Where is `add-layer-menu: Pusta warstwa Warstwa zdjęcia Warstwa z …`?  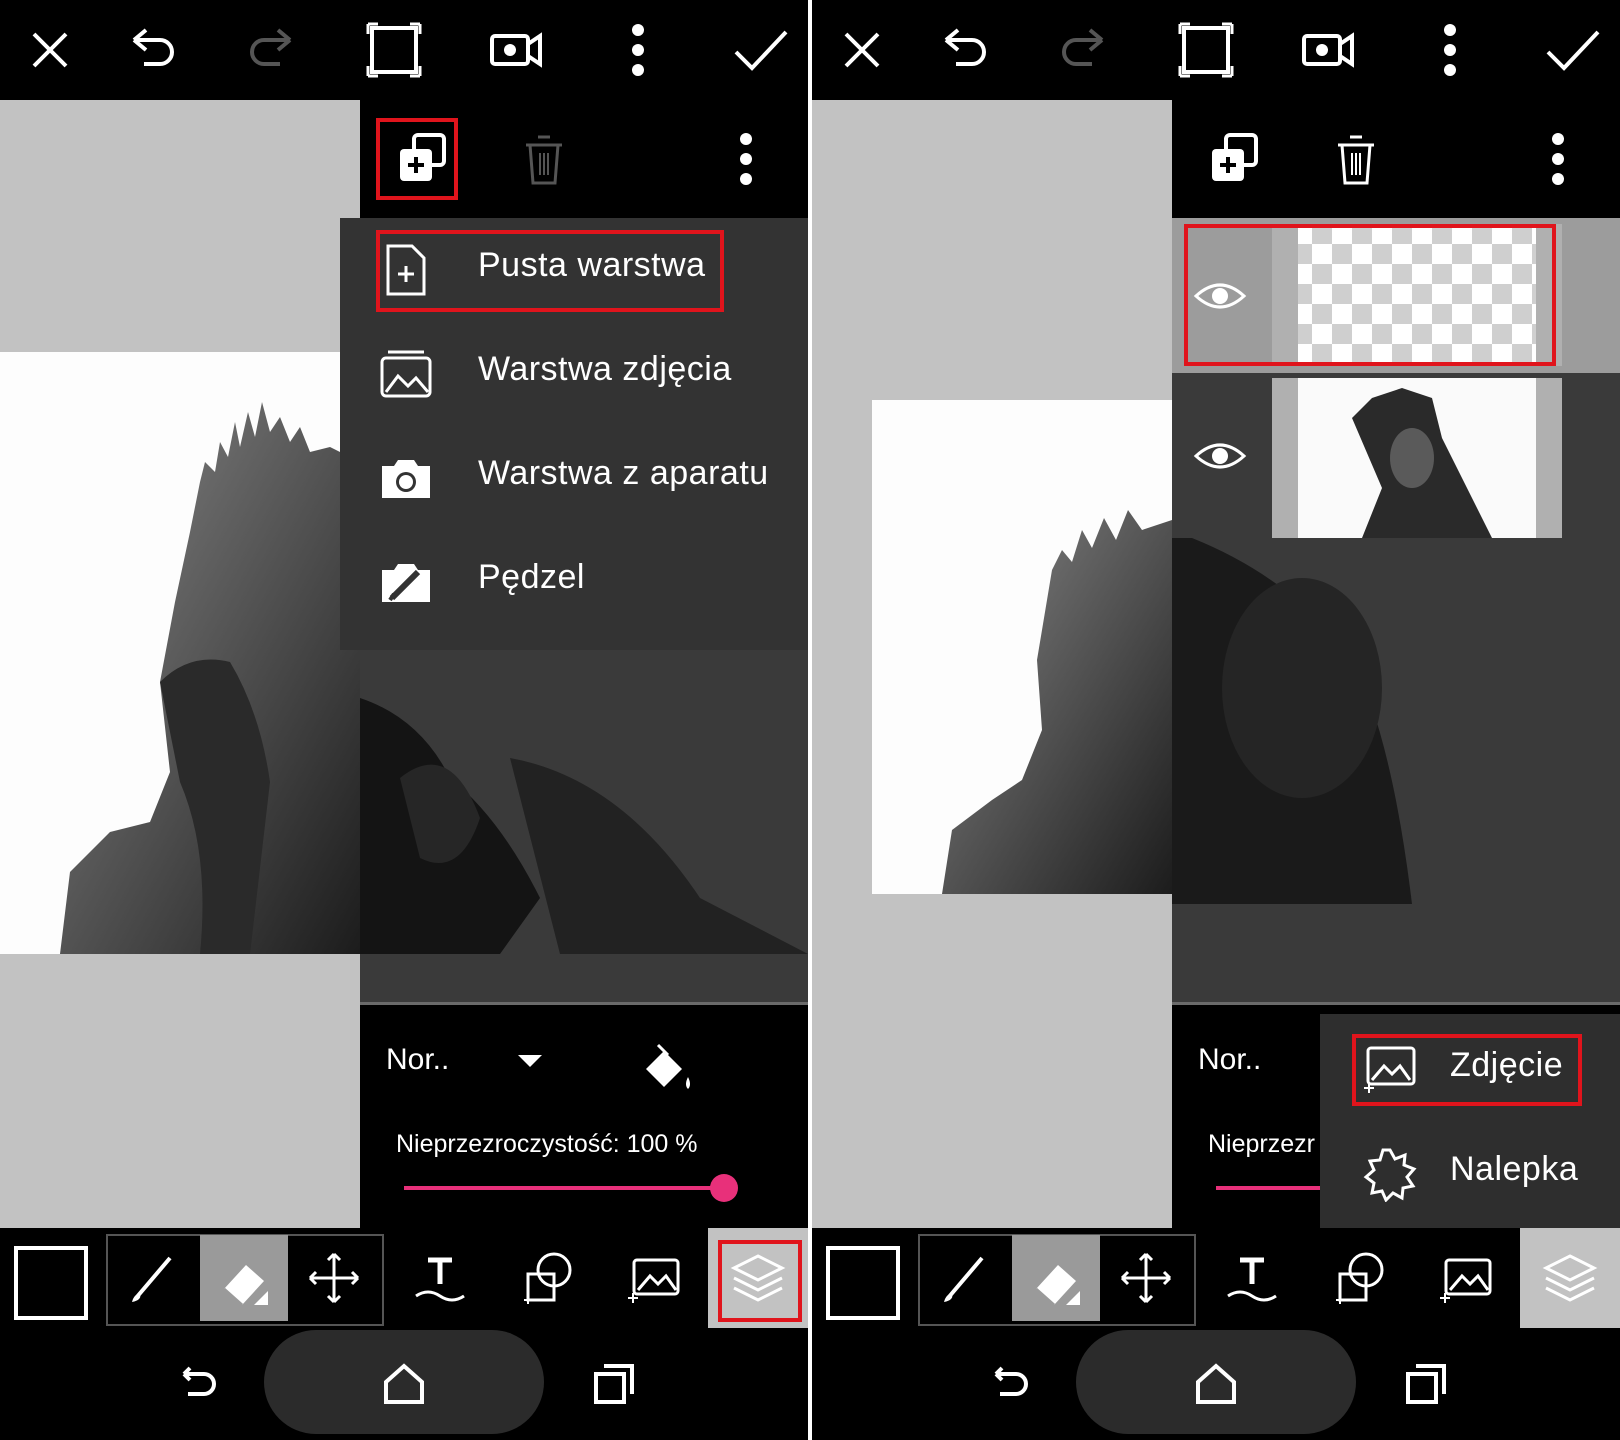
add-layer-menu: Pusta warstwa Warstwa zdjęcia Warstwa z … is located at coordinates (574, 434).